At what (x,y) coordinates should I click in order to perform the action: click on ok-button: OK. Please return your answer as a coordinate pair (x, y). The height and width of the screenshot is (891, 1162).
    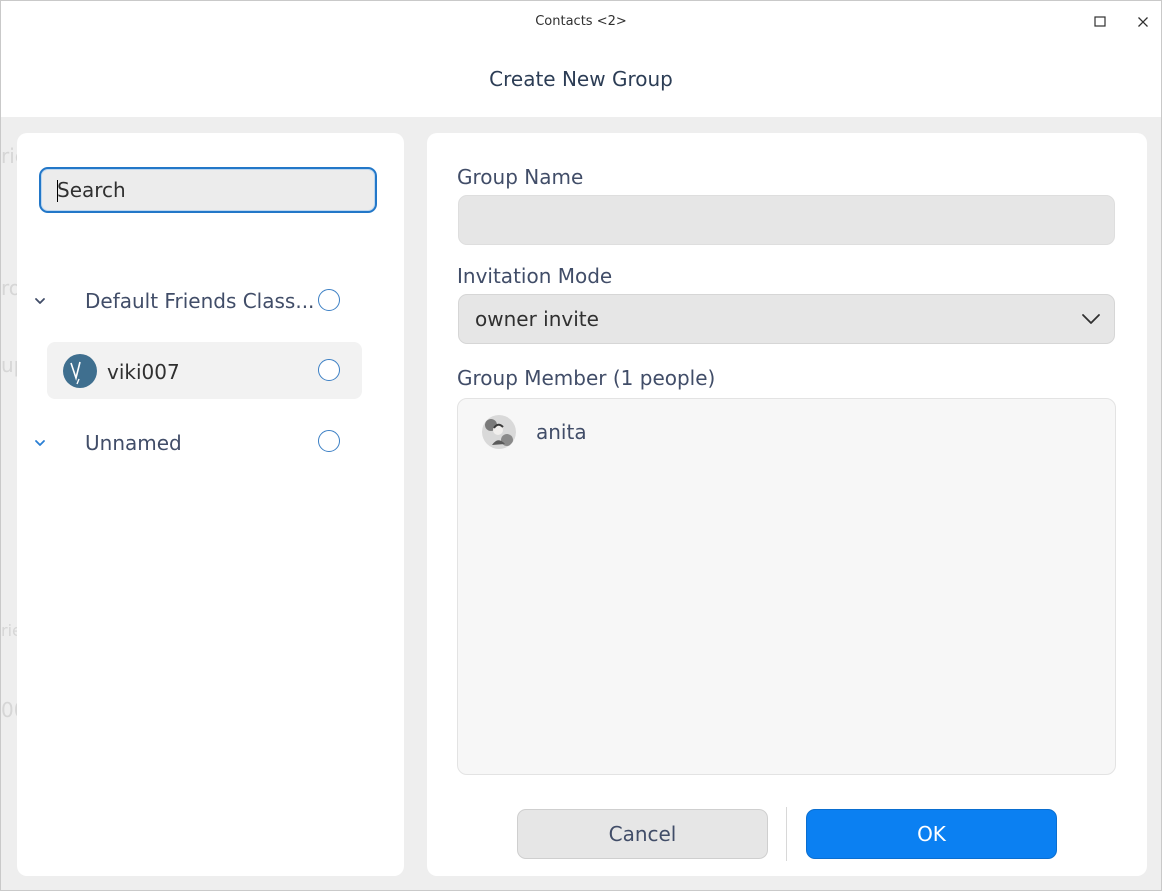
    Looking at the image, I should click on (931, 834).